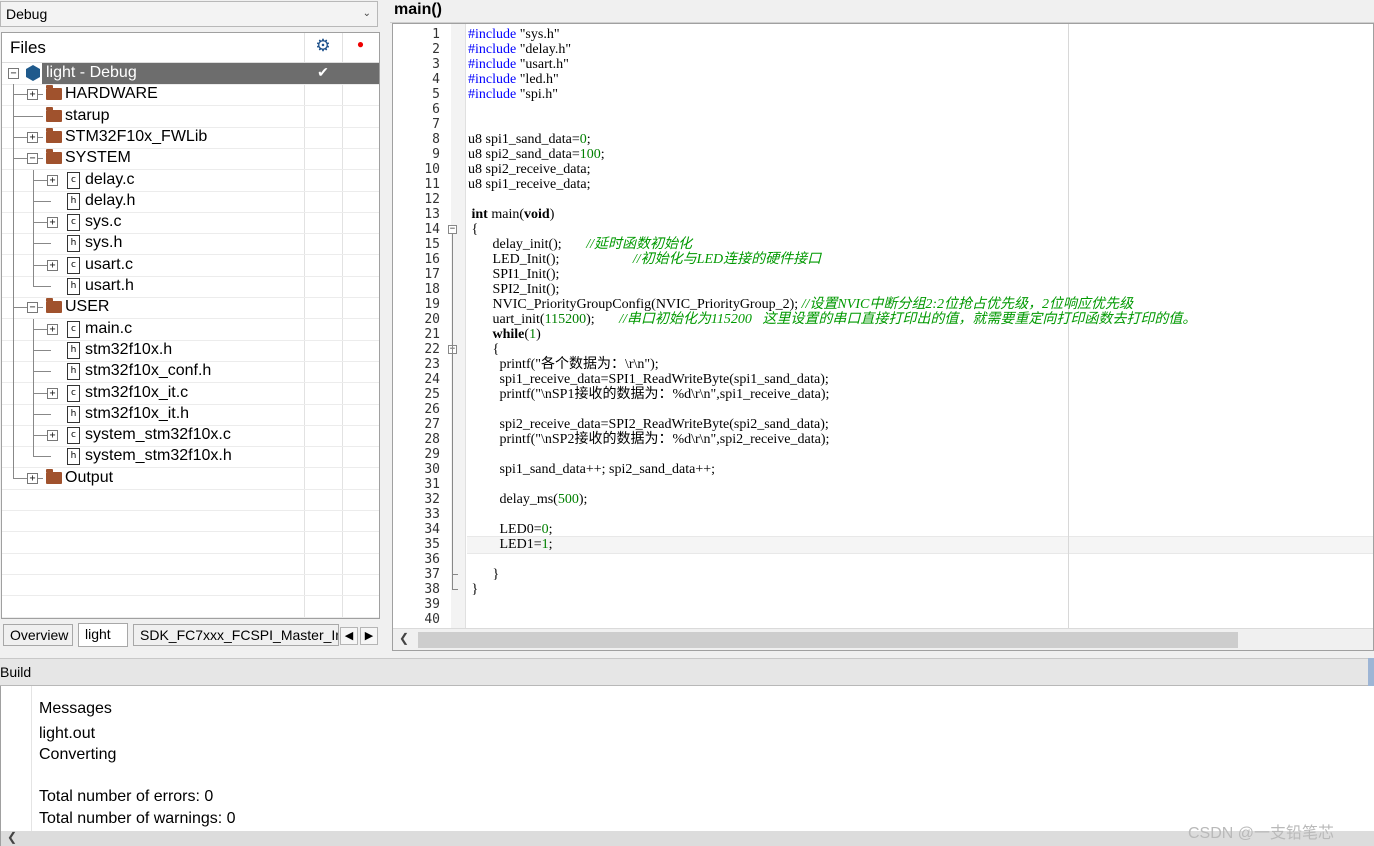 The width and height of the screenshot is (1374, 846). What do you see at coordinates (190, 137) in the screenshot?
I see `tree-item: + STM32F10x_FWLib` at bounding box center [190, 137].